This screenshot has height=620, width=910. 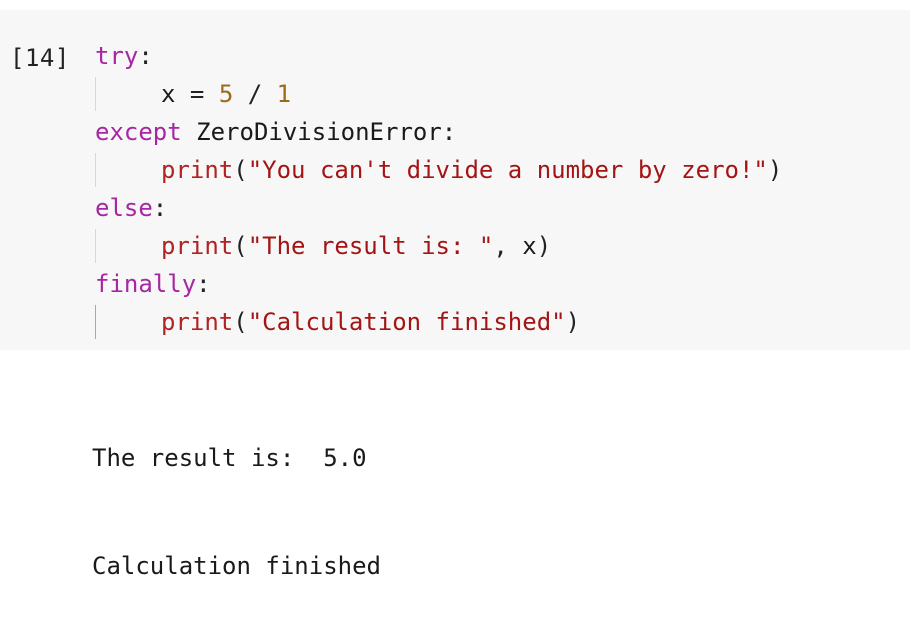 What do you see at coordinates (438, 284) in the screenshot?
I see `code-line-7: finally:` at bounding box center [438, 284].